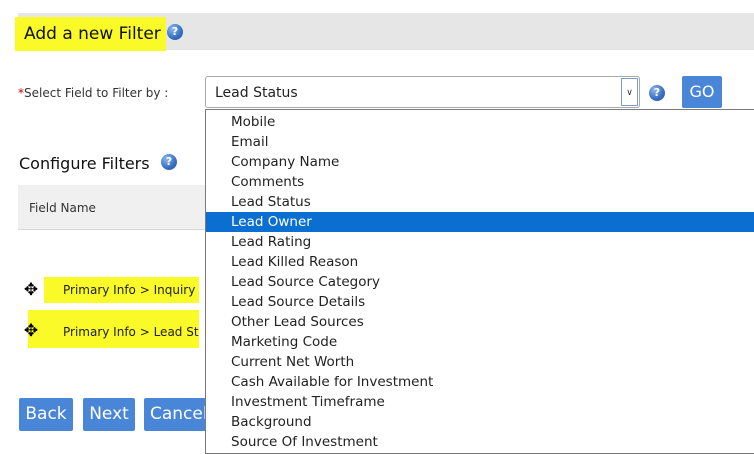 Image resolution: width=754 pixels, height=454 pixels. What do you see at coordinates (480, 322) in the screenshot?
I see `dropdown-option: Other Lead Sources` at bounding box center [480, 322].